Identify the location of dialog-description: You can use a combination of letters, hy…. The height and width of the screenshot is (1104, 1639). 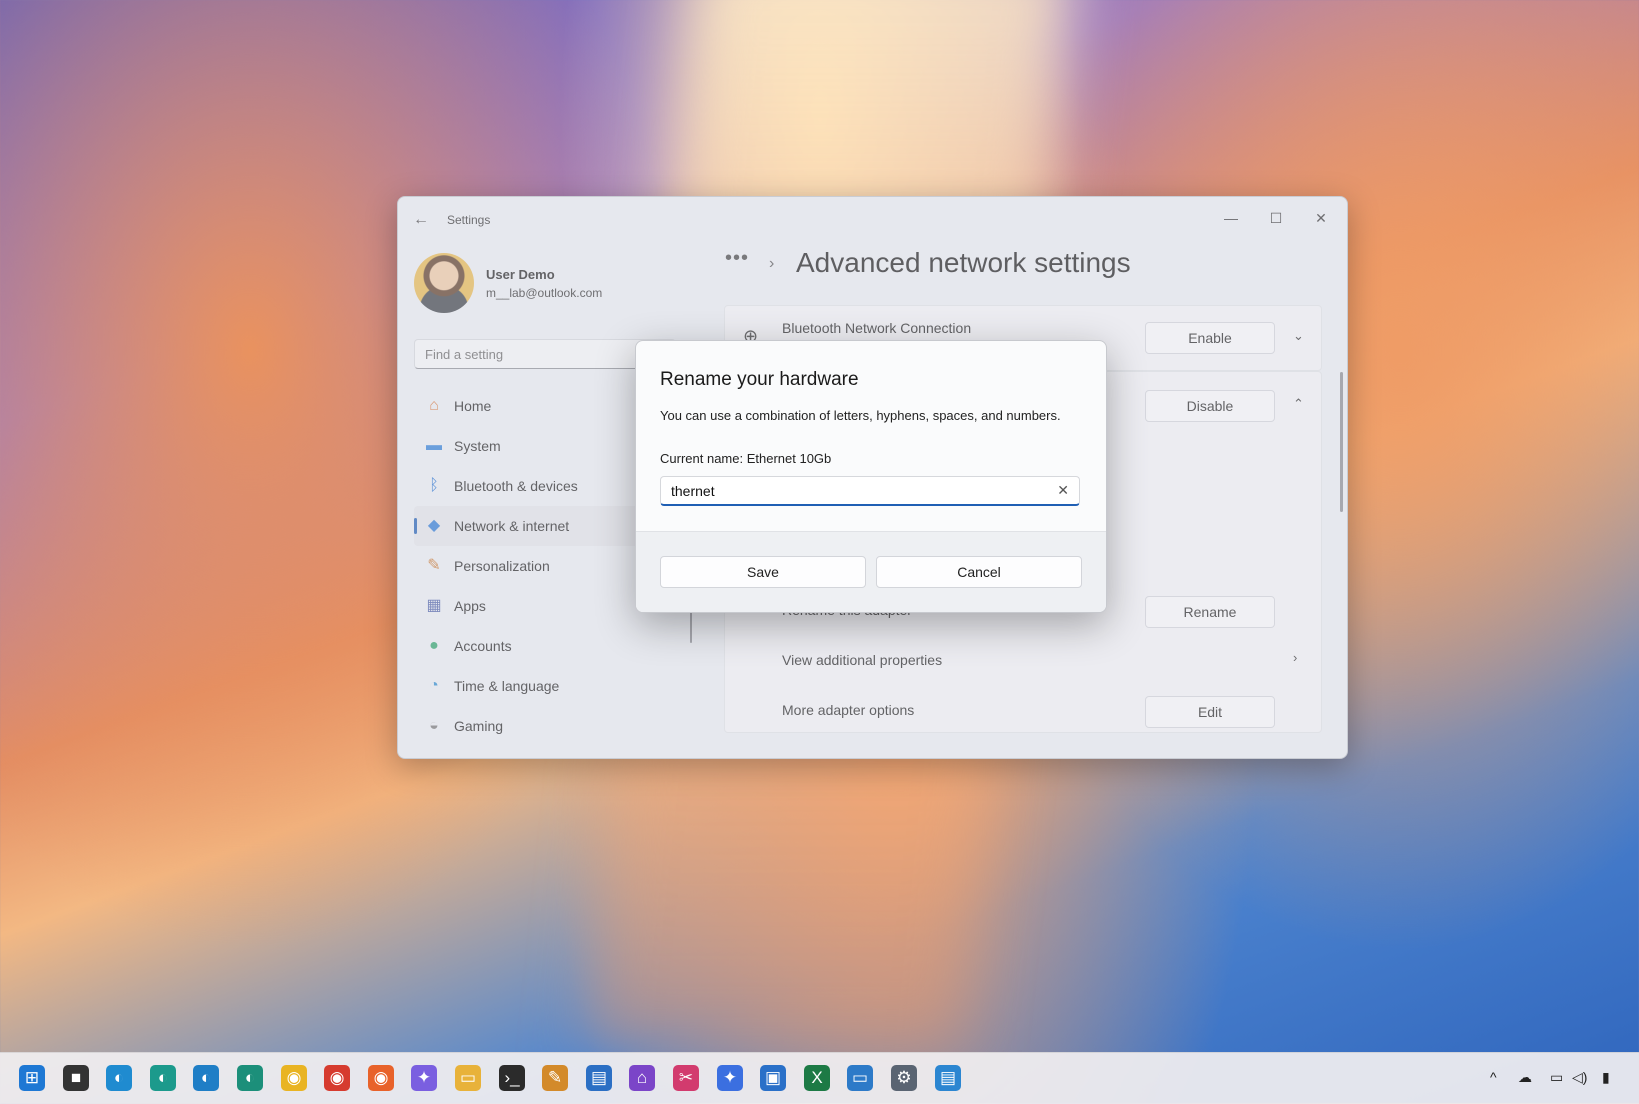
(860, 415).